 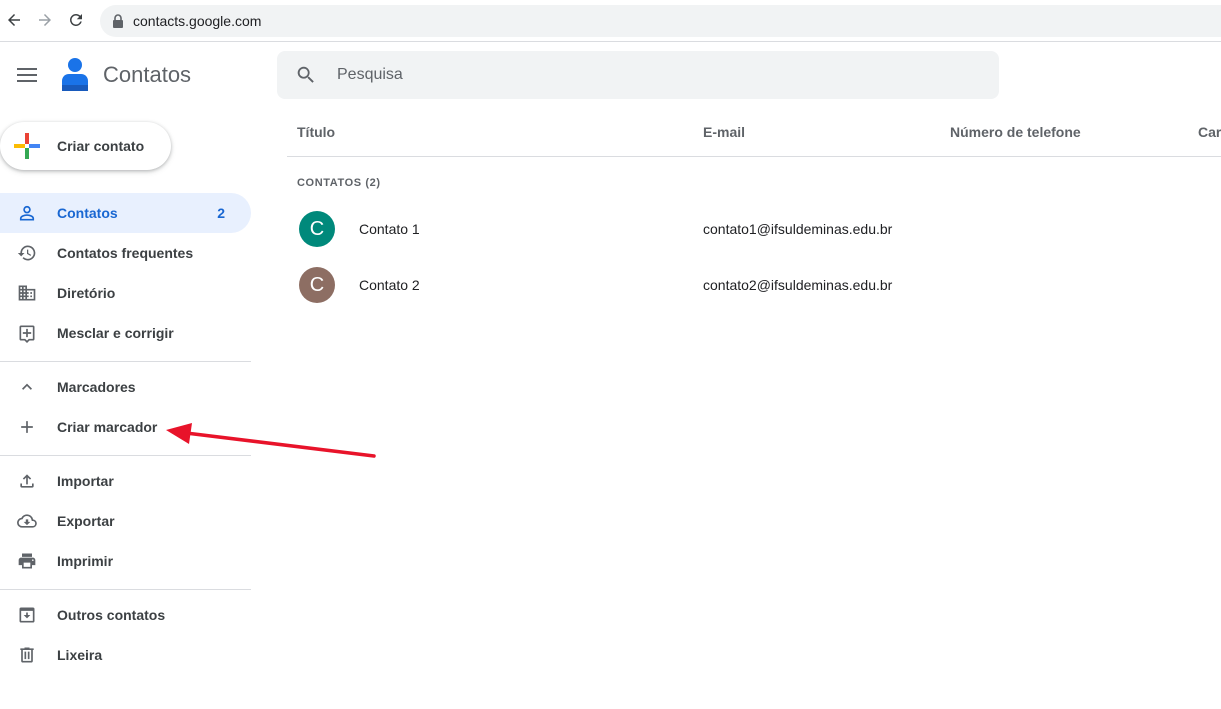 What do you see at coordinates (27, 146) in the screenshot?
I see `plus-multicolor-icon` at bounding box center [27, 146].